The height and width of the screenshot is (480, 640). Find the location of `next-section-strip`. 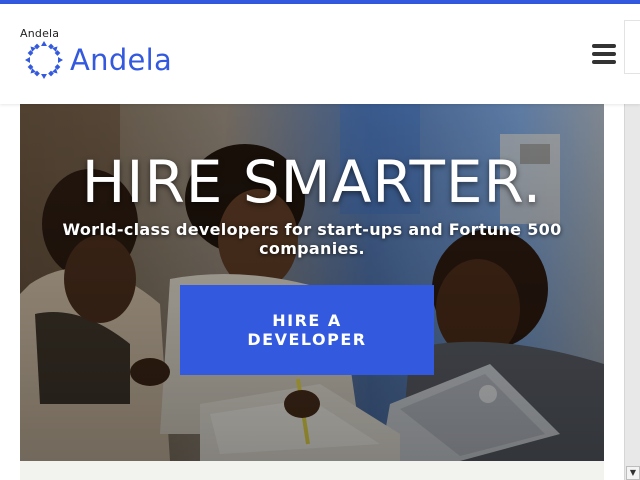

next-section-strip is located at coordinates (312, 470).